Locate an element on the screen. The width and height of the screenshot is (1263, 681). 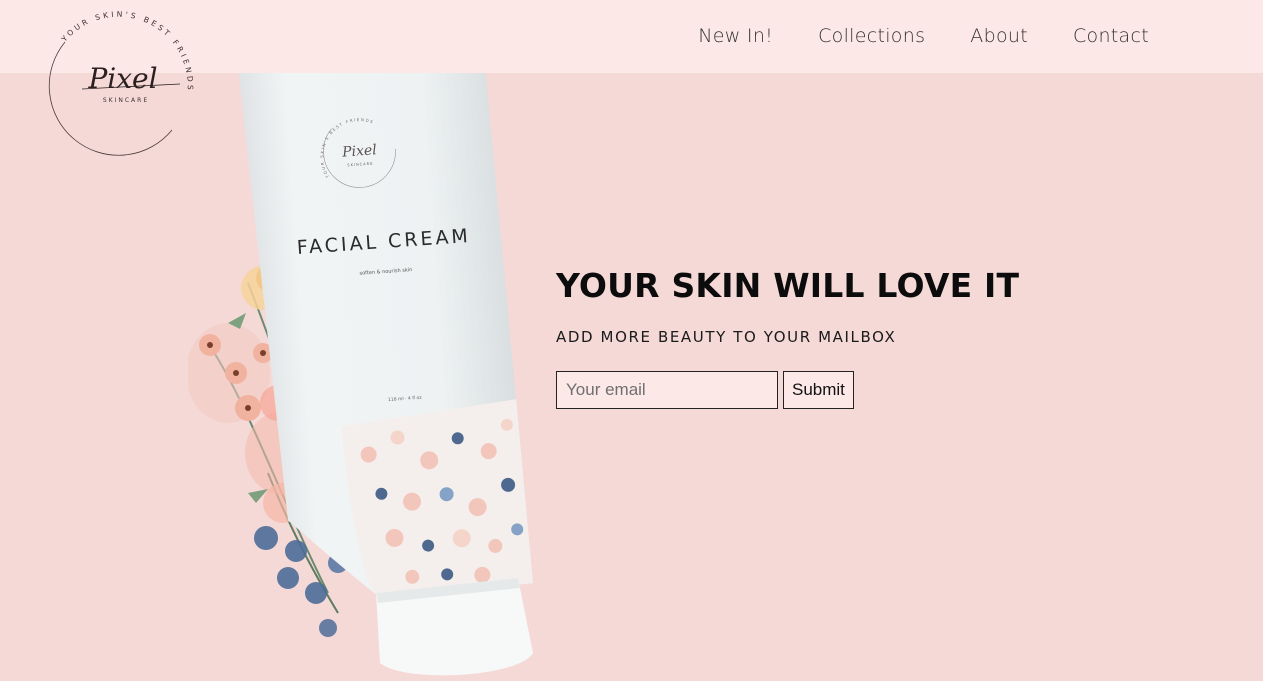
tube-cap is located at coordinates (454, 627).